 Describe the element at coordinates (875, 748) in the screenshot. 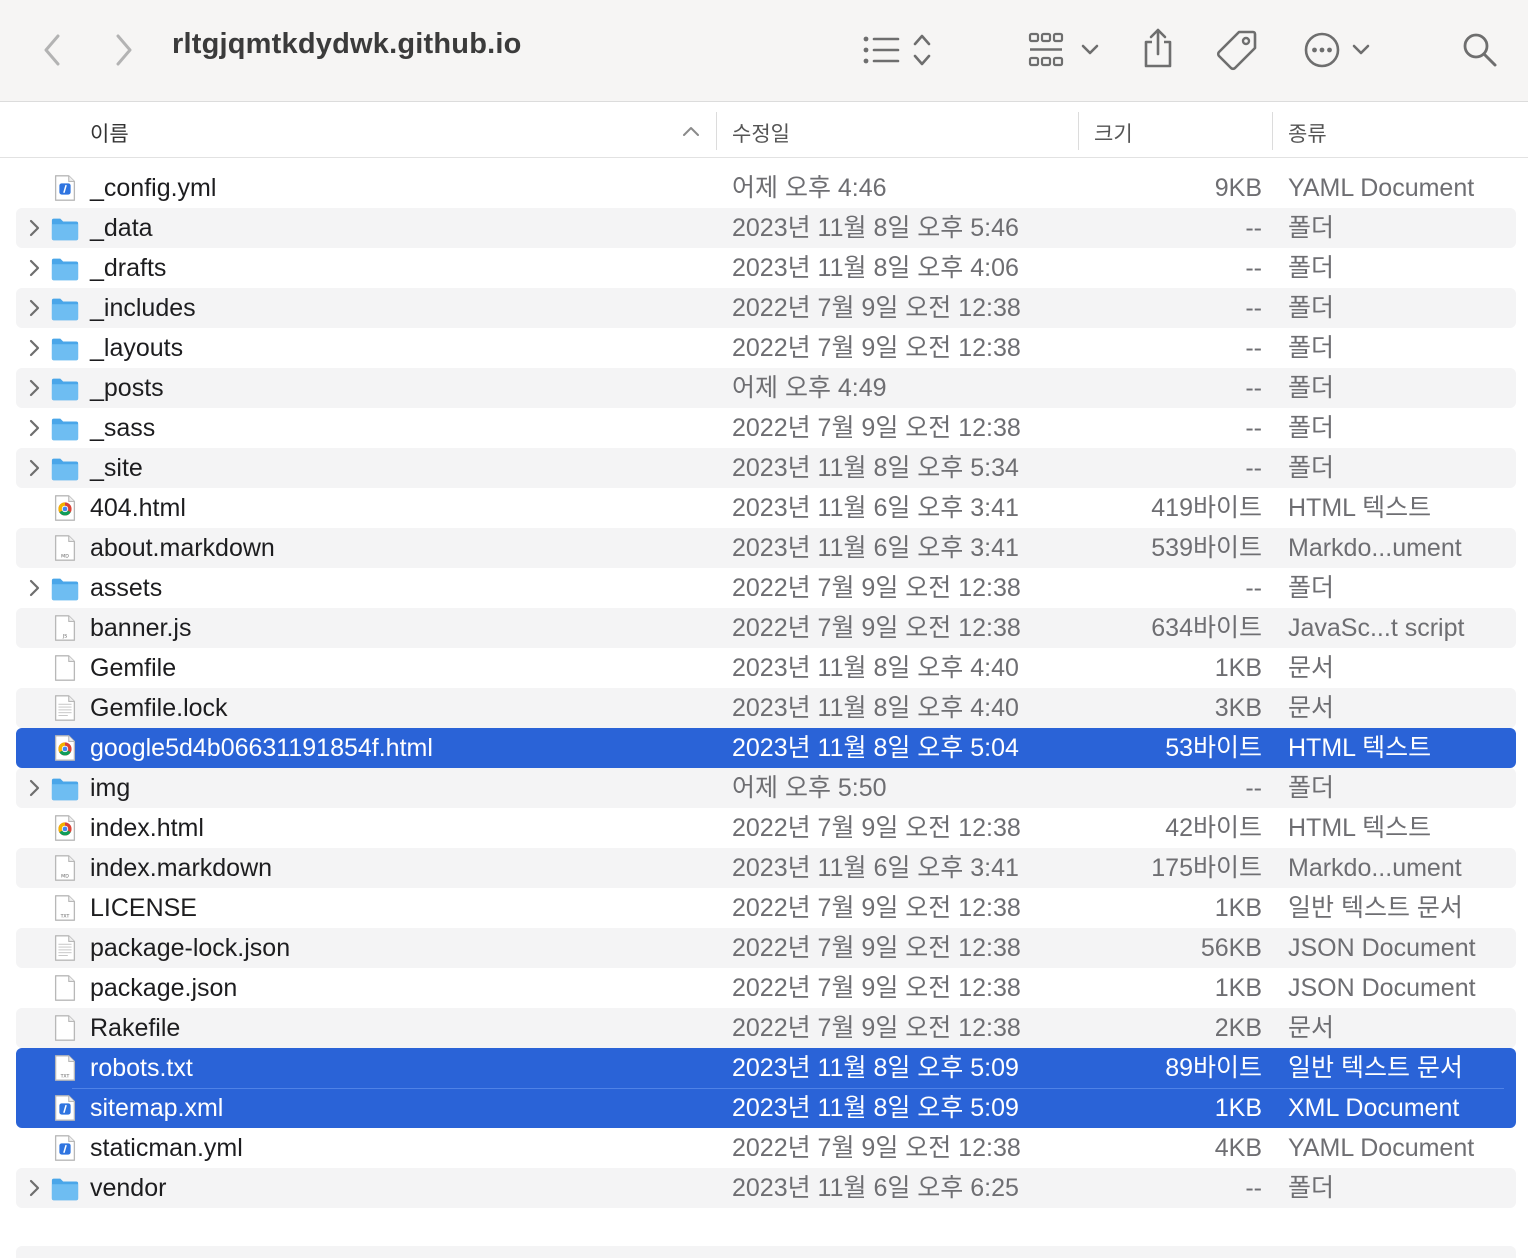

I see `modified-date: 2023년 11월 8일 오후 5:04` at that location.